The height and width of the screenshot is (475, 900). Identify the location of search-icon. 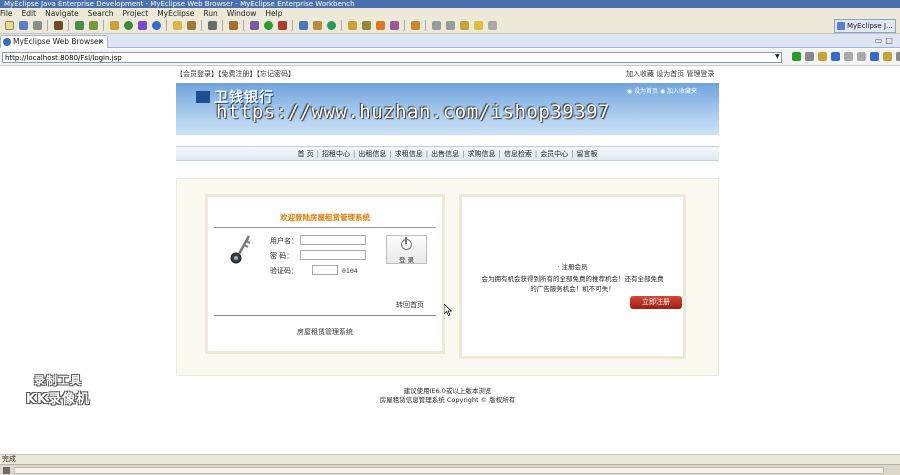
(366, 25).